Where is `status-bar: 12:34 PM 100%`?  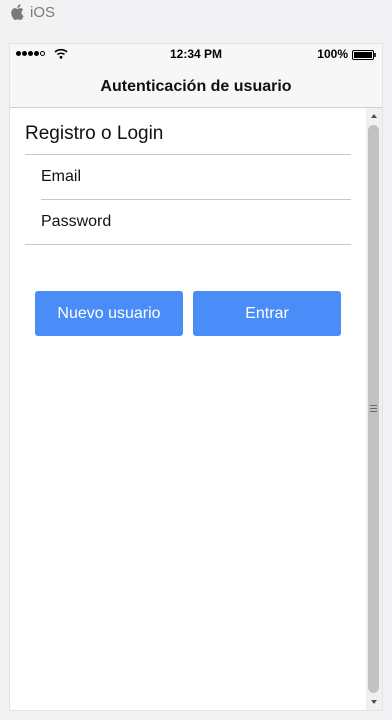 status-bar: 12:34 PM 100% is located at coordinates (196, 55).